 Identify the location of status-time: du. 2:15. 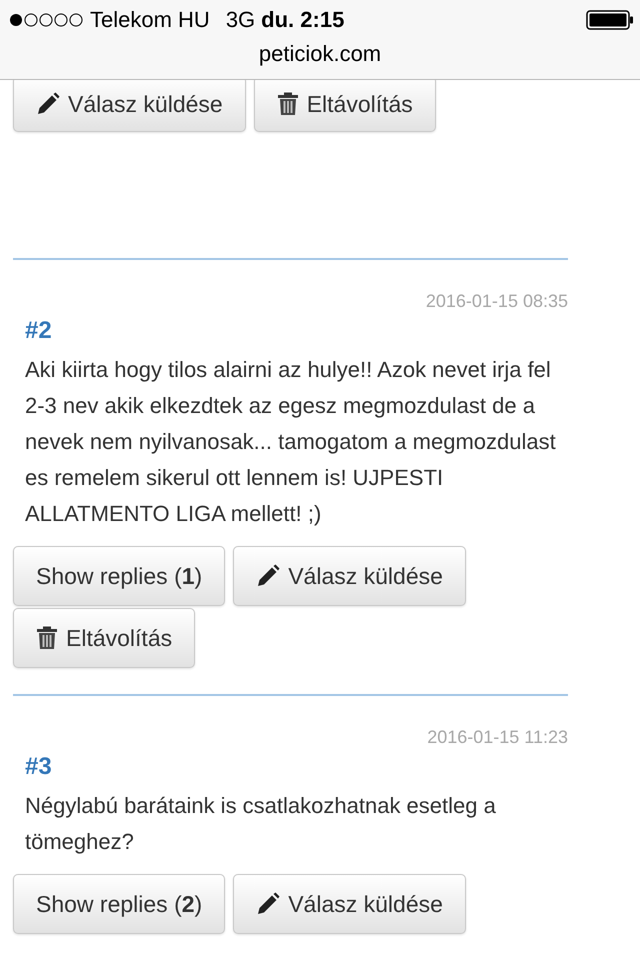
(302, 20).